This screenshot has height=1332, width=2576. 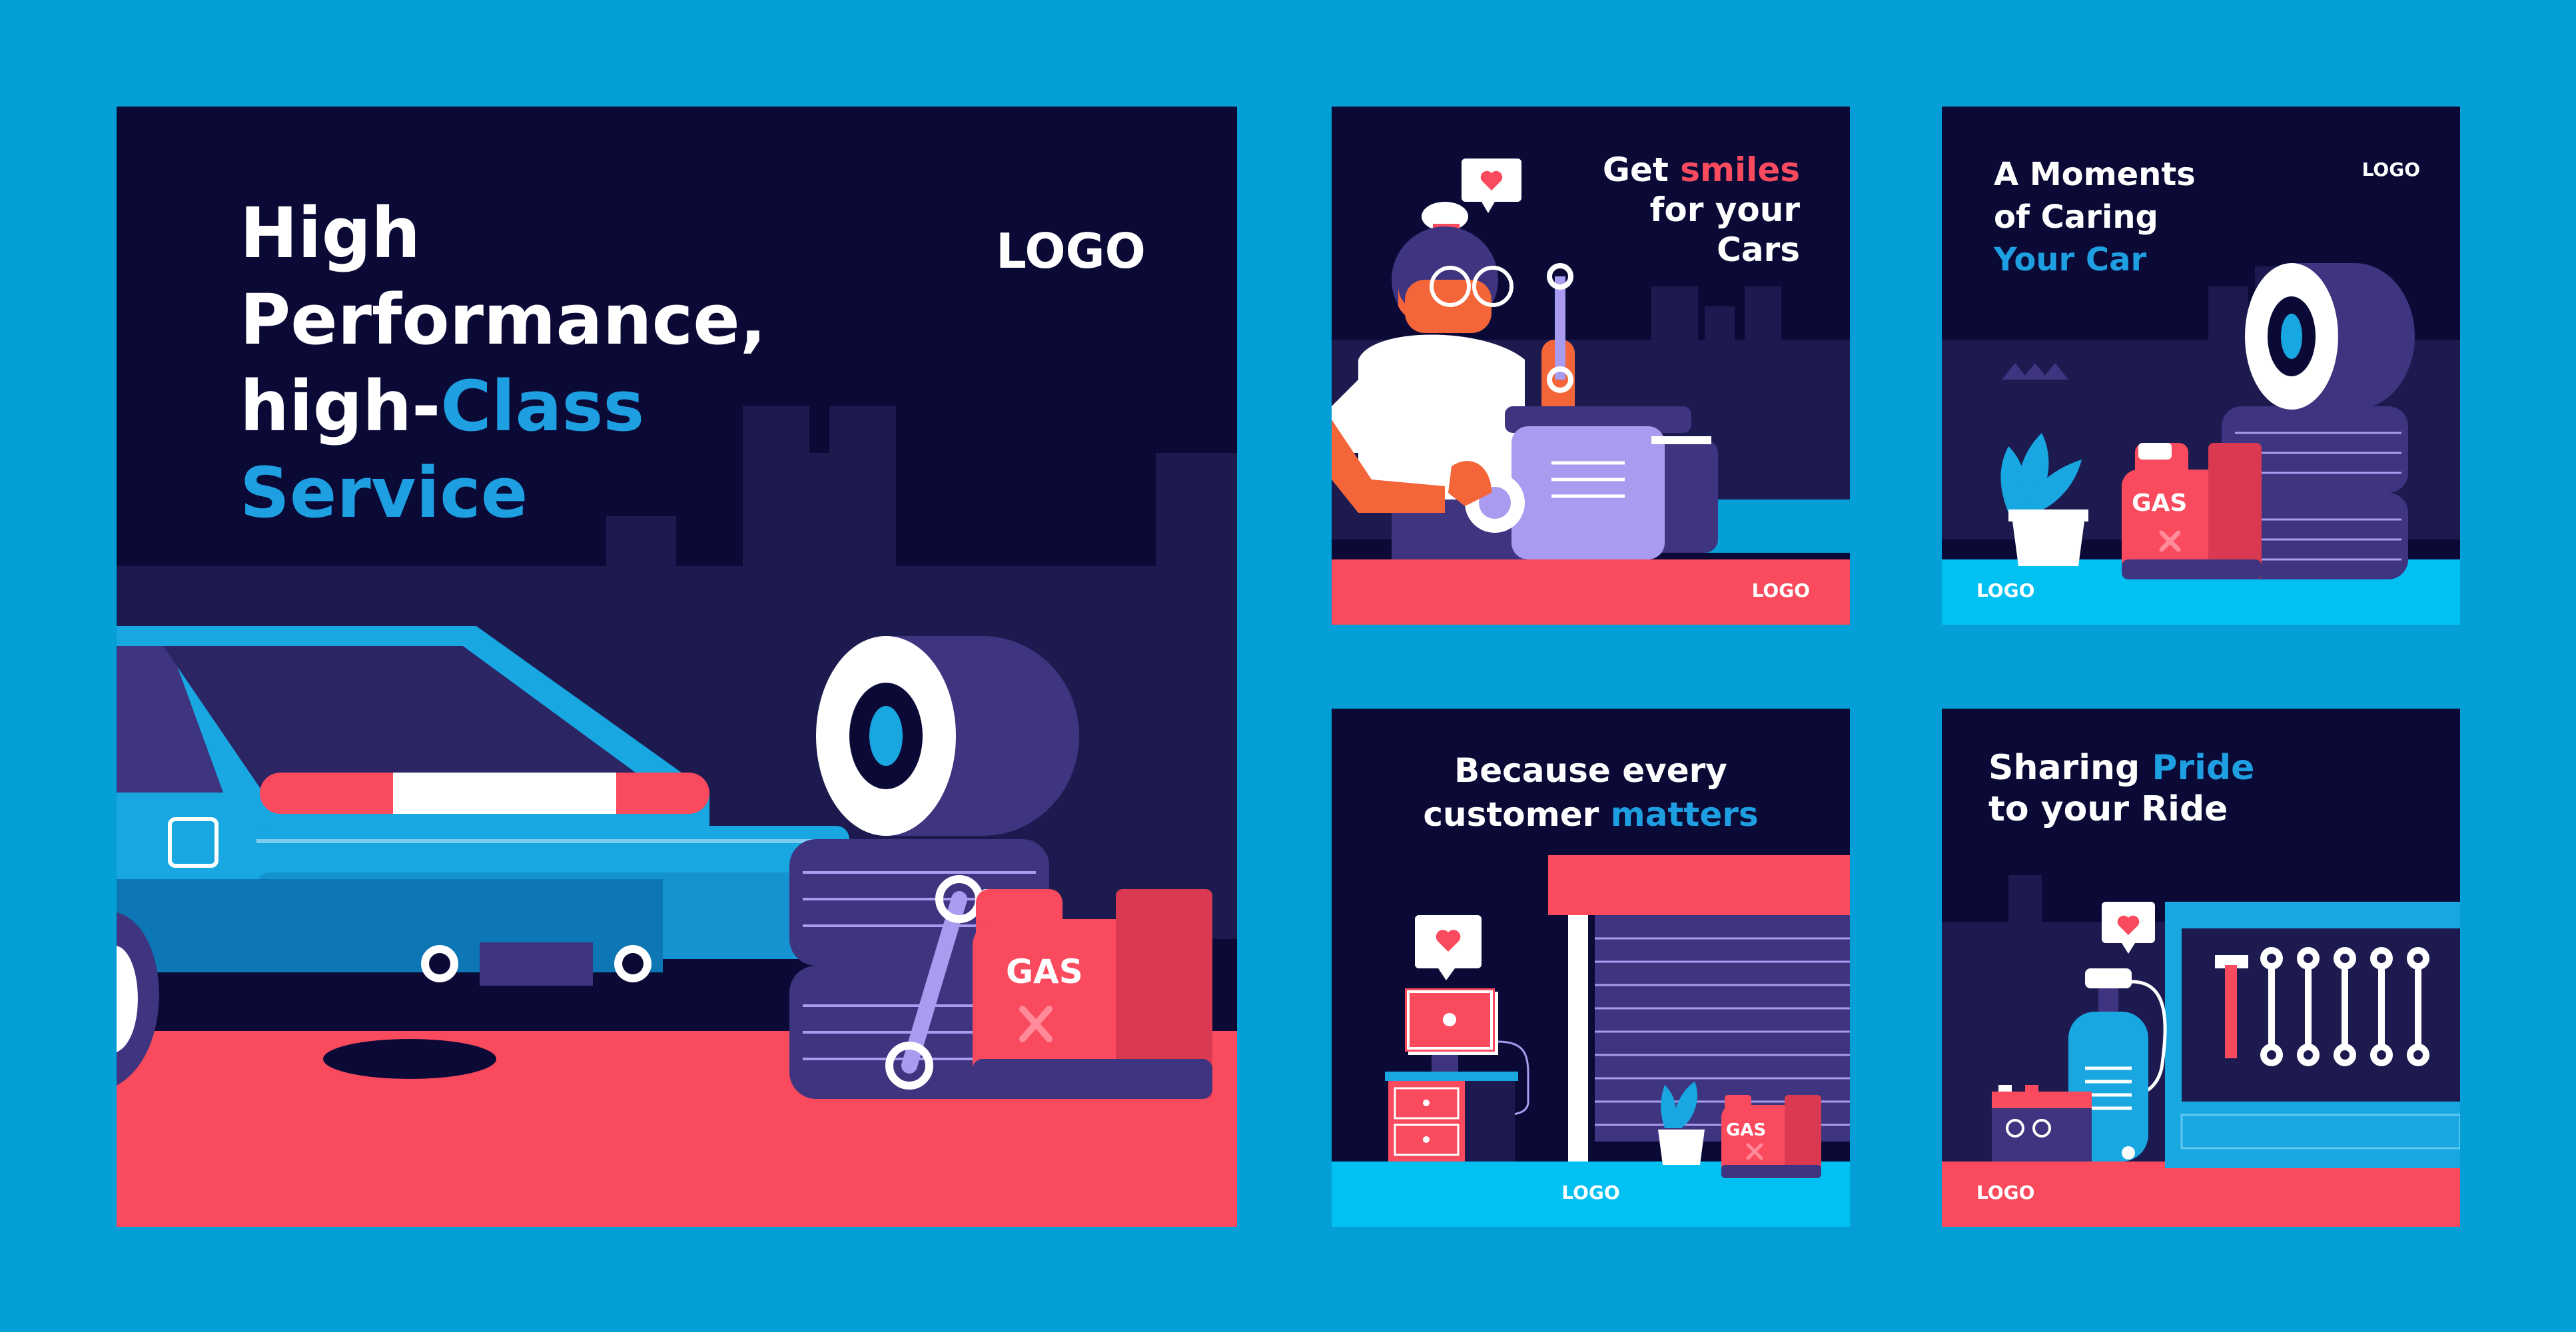 What do you see at coordinates (2391, 169) in the screenshot?
I see `caring-logo-top: LOGO` at bounding box center [2391, 169].